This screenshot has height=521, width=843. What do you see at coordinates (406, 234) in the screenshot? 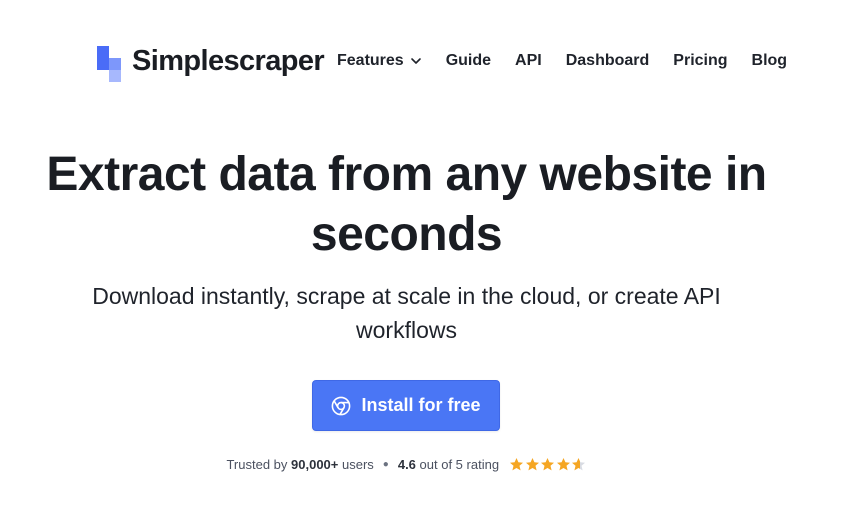
I see `hero-title-line-2: seconds` at bounding box center [406, 234].